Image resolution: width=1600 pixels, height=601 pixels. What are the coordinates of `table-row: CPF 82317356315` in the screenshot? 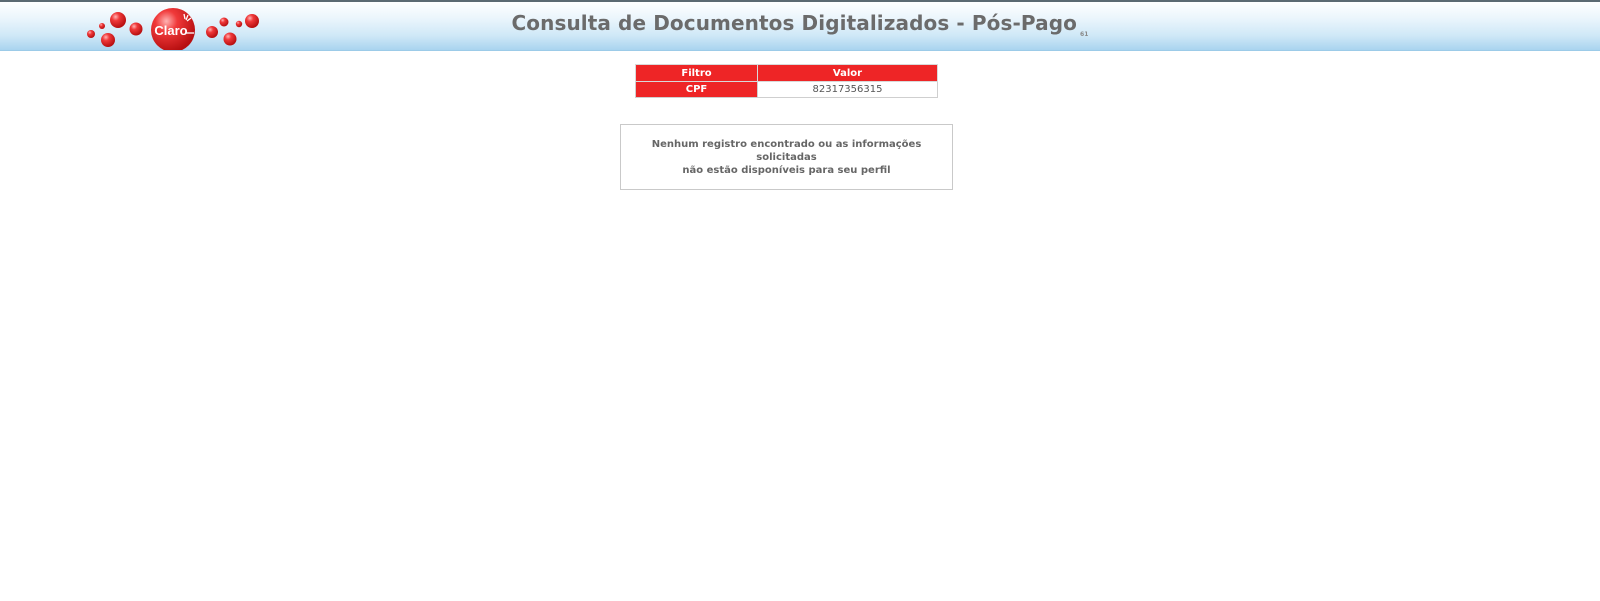 It's located at (786, 89).